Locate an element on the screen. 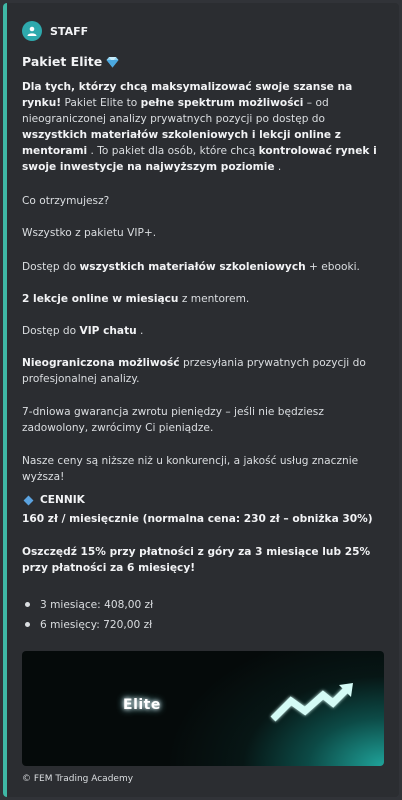  embed-author: STAFF is located at coordinates (55, 31).